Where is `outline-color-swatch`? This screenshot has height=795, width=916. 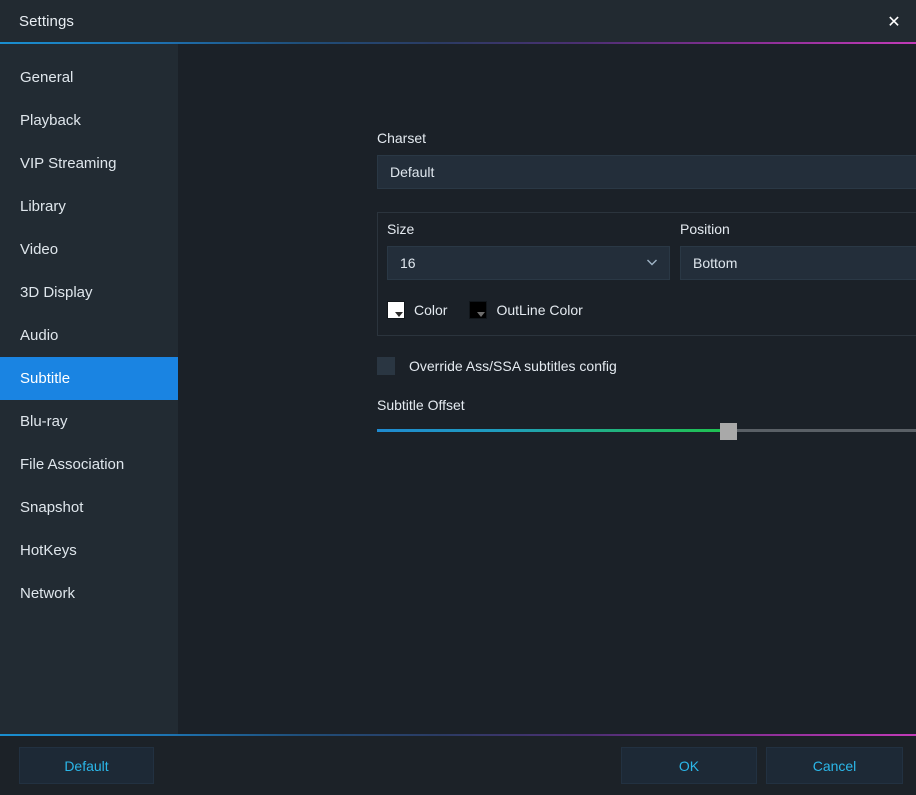 outline-color-swatch is located at coordinates (478, 310).